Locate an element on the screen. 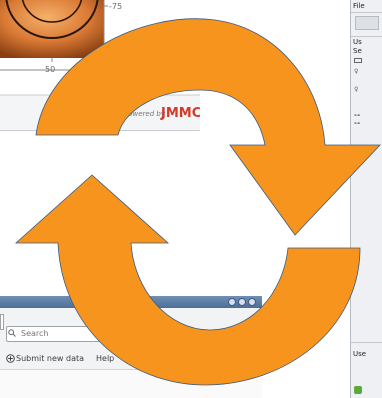 The height and width of the screenshot is (398, 382). submit-icon is located at coordinates (10, 358).